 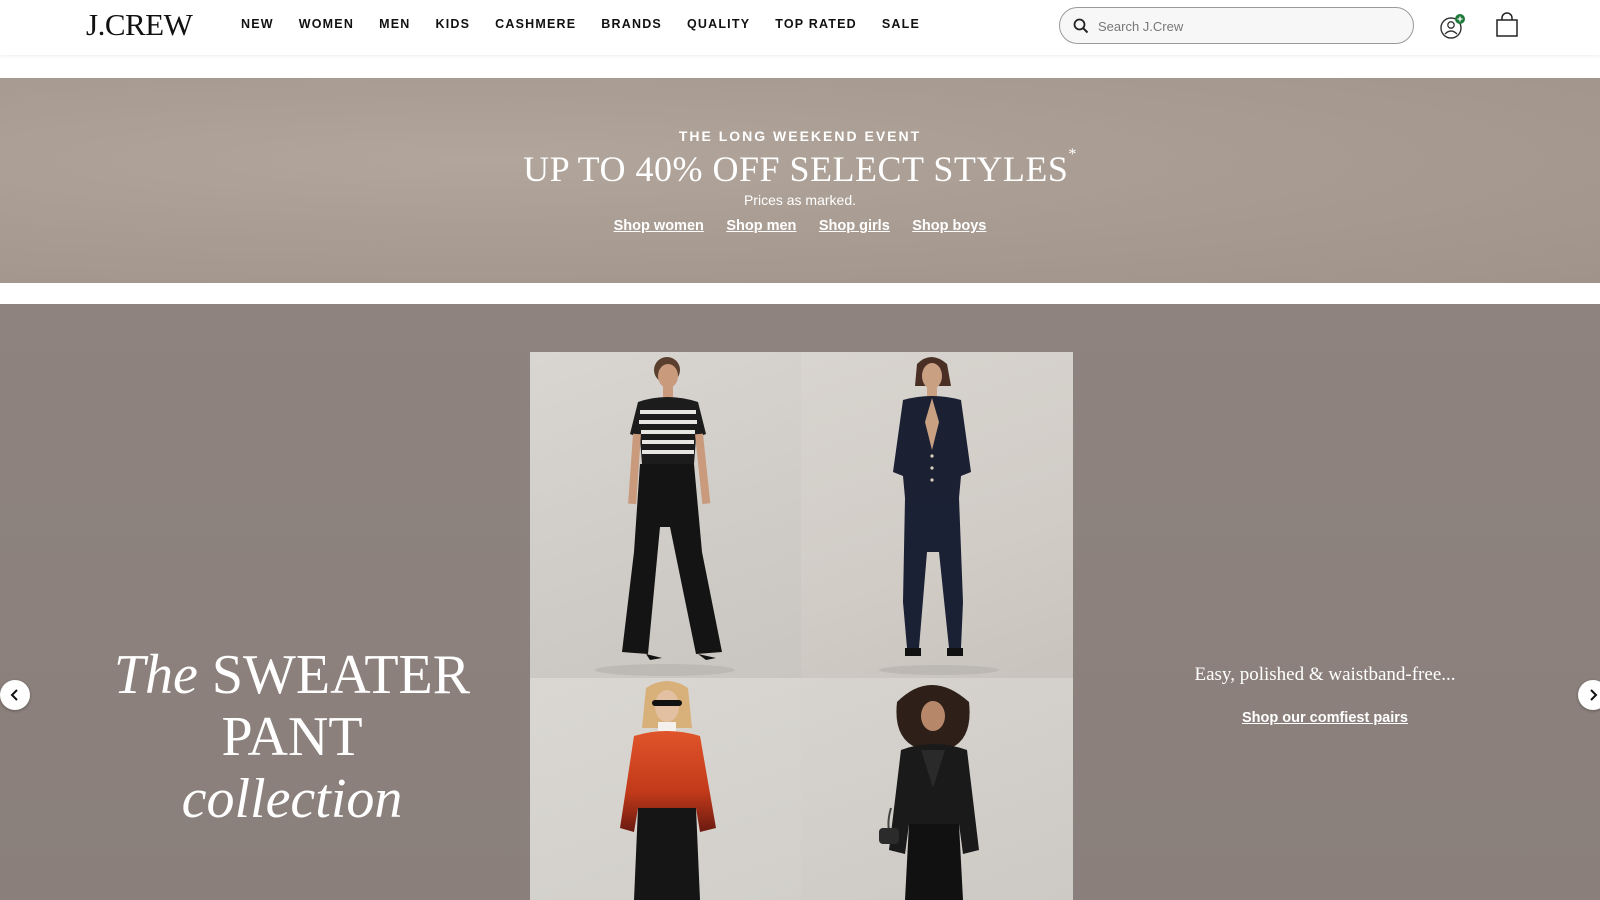 What do you see at coordinates (796, 169) in the screenshot?
I see `promo-headline-text: UP TO 40% OFF SELECT STYLES` at bounding box center [796, 169].